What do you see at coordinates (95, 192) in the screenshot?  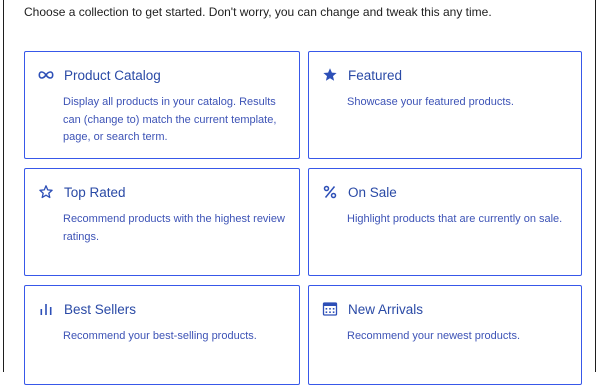 I see `card-title: Top Rated` at bounding box center [95, 192].